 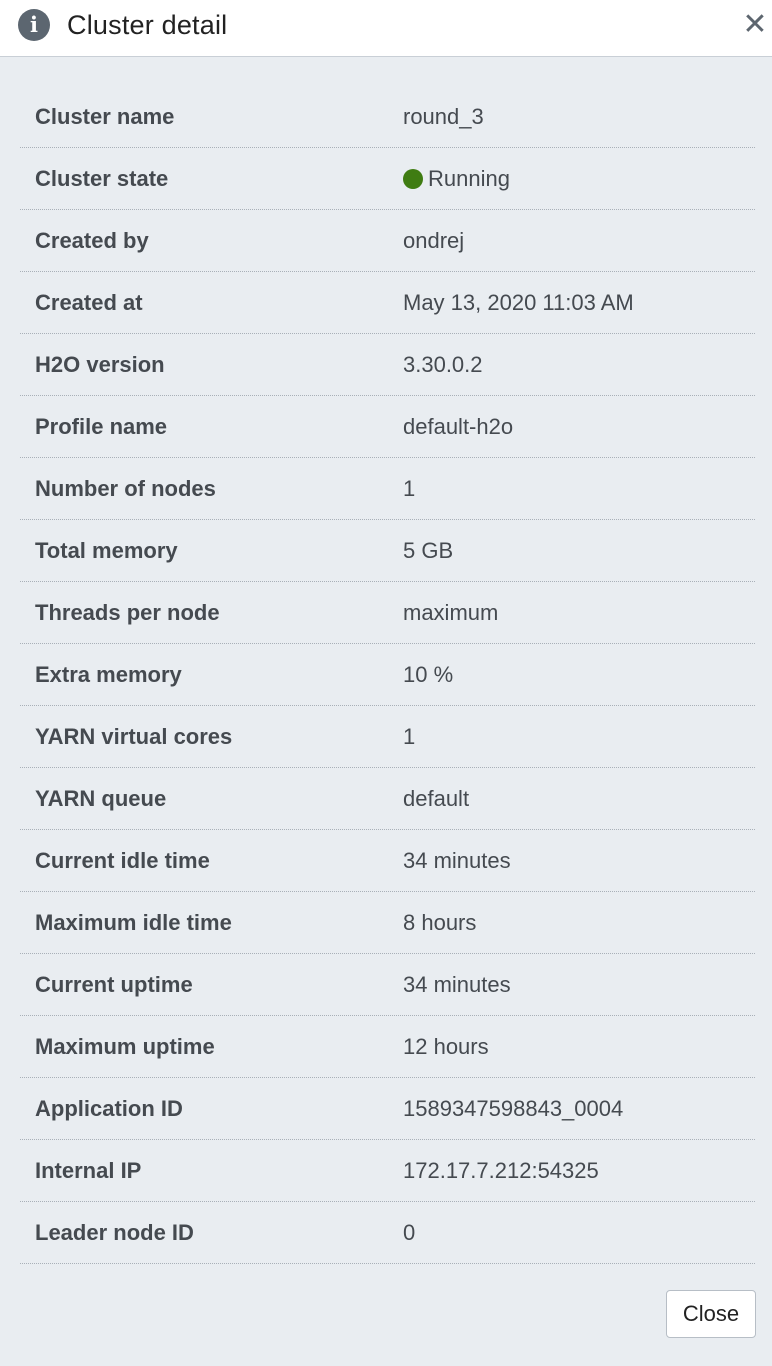 I want to click on row-label: Maximum uptime, so click(x=125, y=1046).